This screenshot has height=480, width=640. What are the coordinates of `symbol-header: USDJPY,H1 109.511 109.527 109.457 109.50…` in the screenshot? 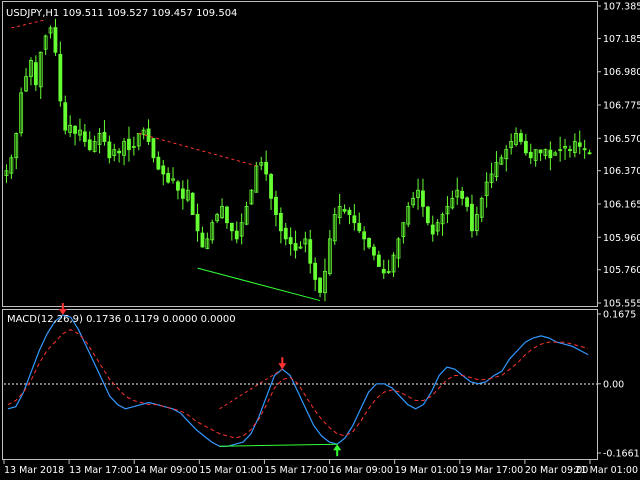 It's located at (121, 13).